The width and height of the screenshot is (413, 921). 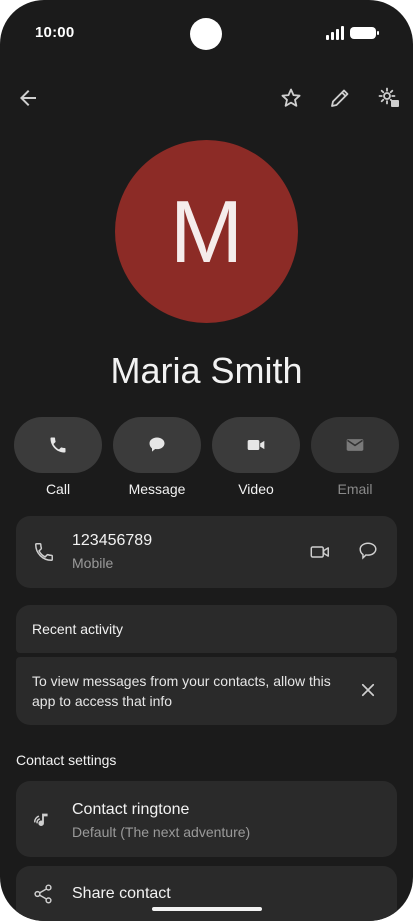 I want to click on contact-settings-heading: Contact settings, so click(x=66, y=760).